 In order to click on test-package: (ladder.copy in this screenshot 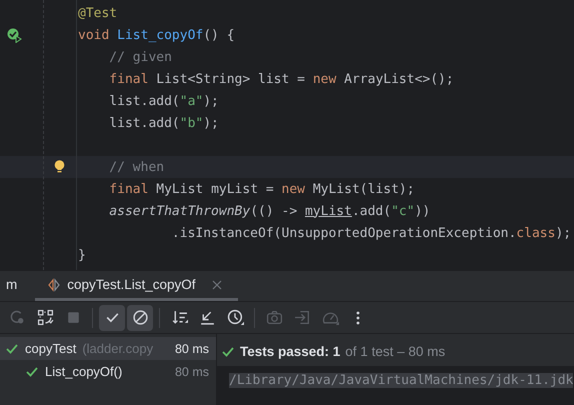, I will do `click(118, 348)`.